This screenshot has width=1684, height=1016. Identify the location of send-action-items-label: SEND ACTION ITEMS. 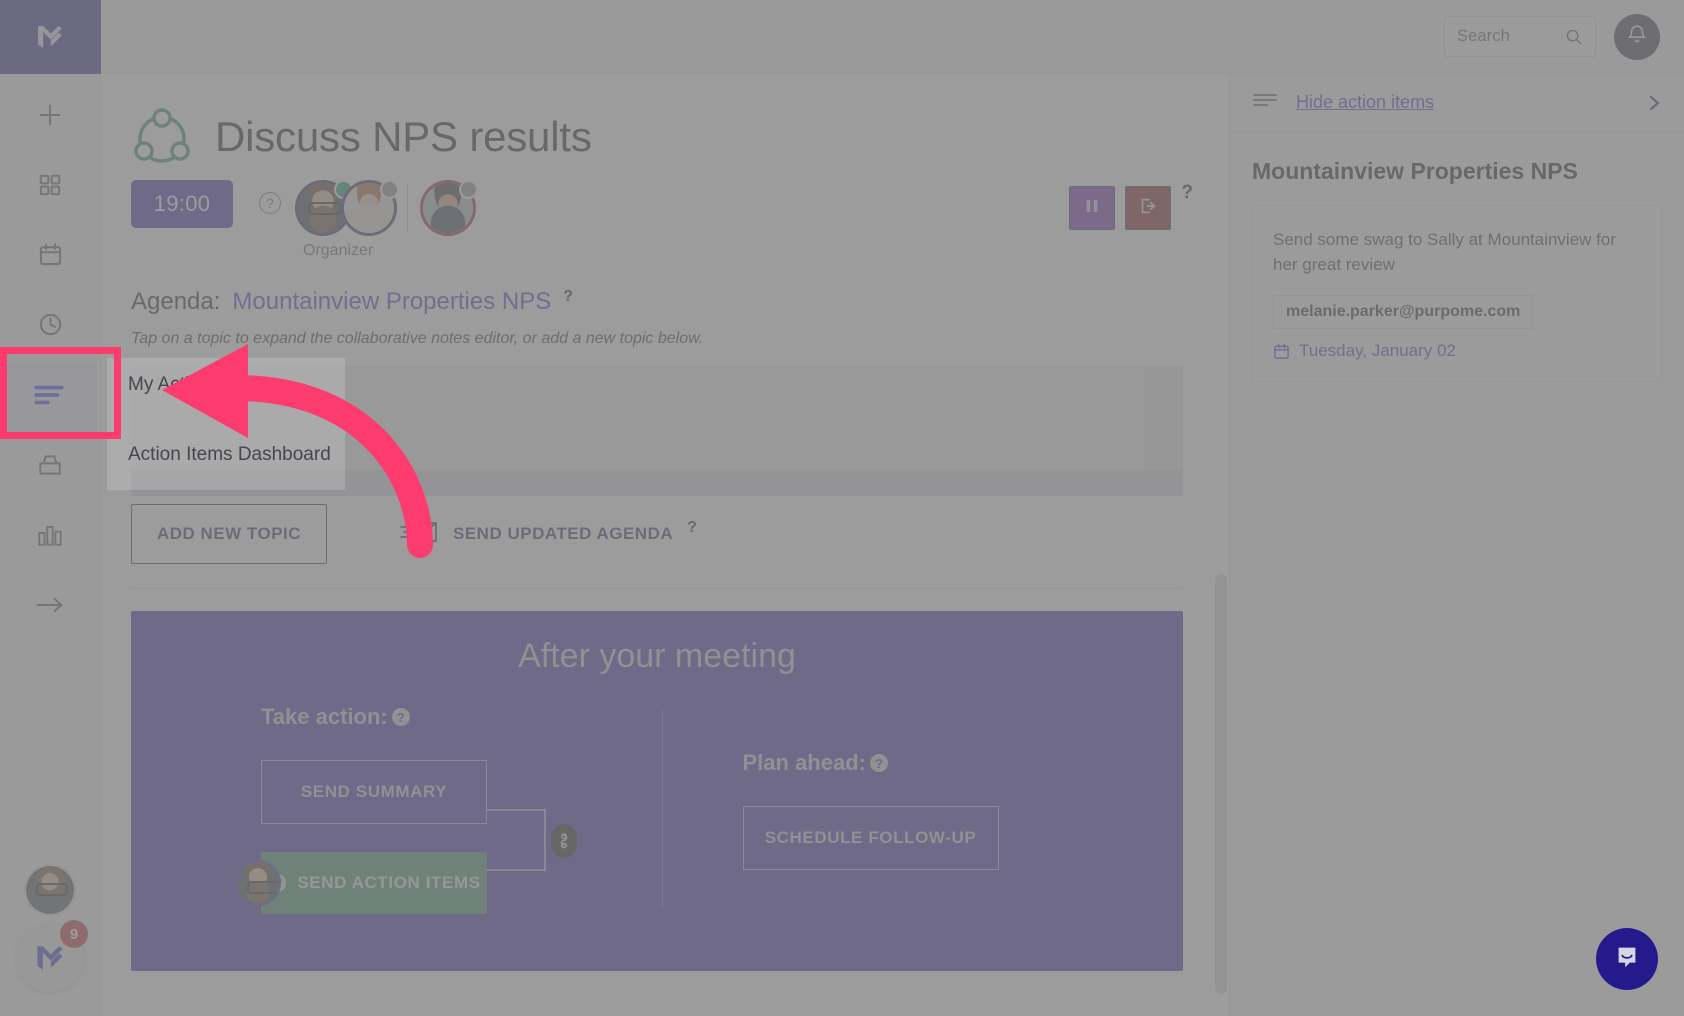
(389, 882).